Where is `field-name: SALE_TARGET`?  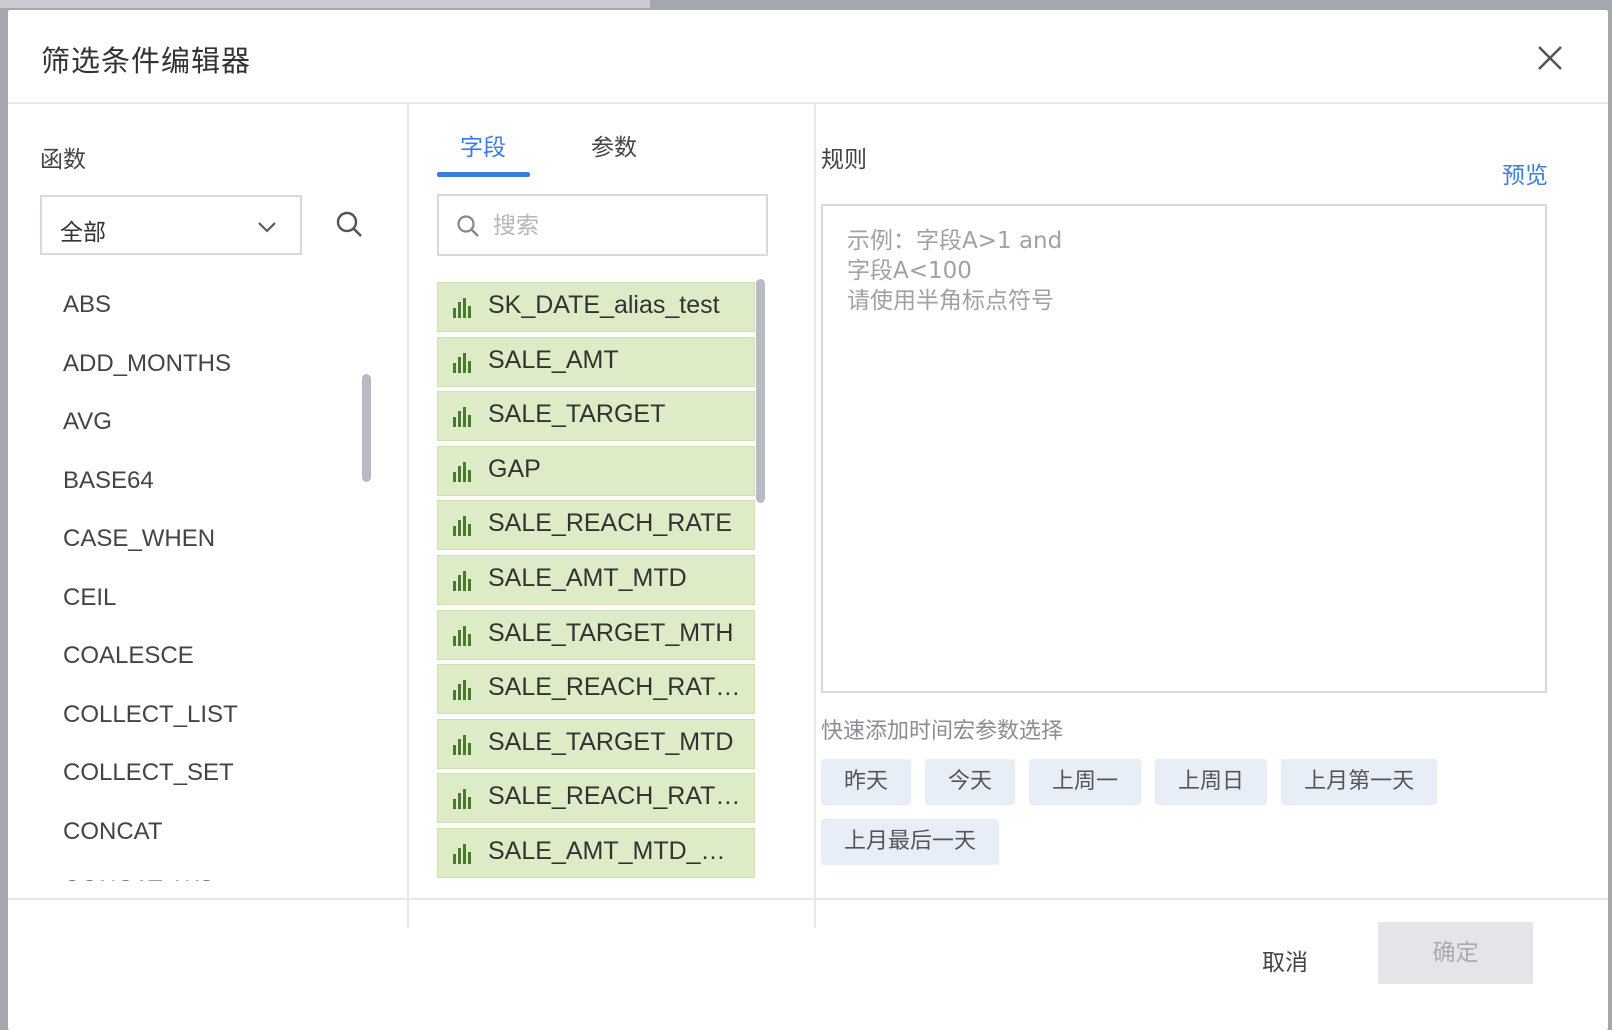 field-name: SALE_TARGET is located at coordinates (577, 414).